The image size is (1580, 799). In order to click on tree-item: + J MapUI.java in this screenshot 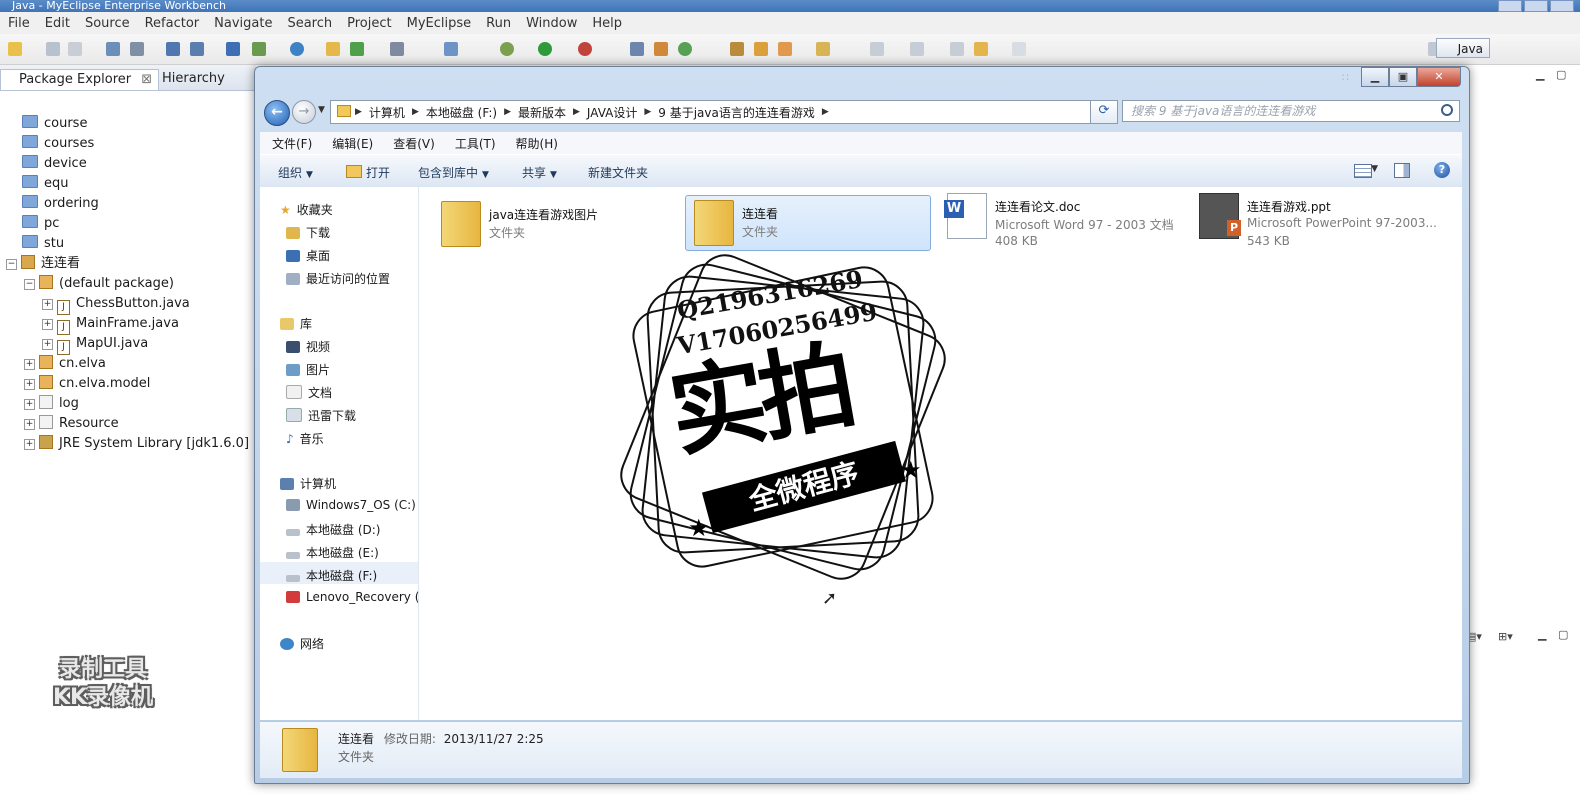, I will do `click(95, 344)`.